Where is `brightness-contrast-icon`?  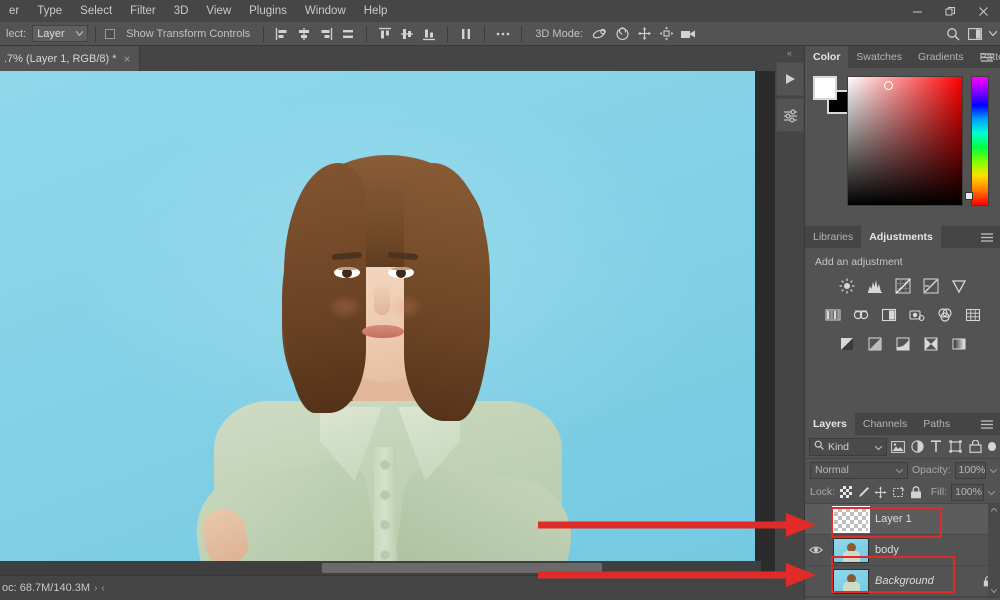
brightness-contrast-icon is located at coordinates (847, 286).